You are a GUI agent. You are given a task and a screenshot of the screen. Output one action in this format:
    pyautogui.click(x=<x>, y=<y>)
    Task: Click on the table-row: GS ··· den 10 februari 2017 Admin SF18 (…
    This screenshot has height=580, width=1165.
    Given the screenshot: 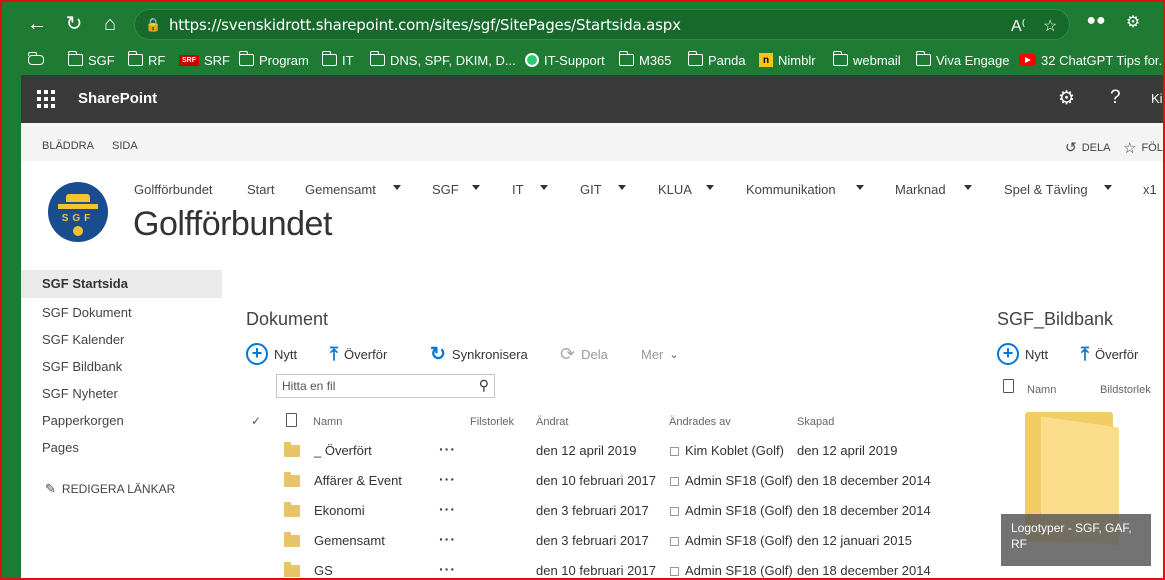 What is the action you would take?
    pyautogui.click(x=592, y=567)
    